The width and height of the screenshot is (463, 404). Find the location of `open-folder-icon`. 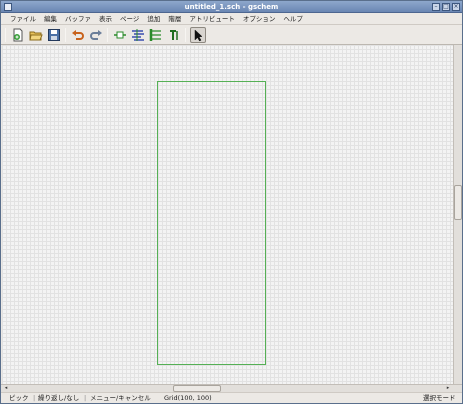

open-folder-icon is located at coordinates (36, 36).